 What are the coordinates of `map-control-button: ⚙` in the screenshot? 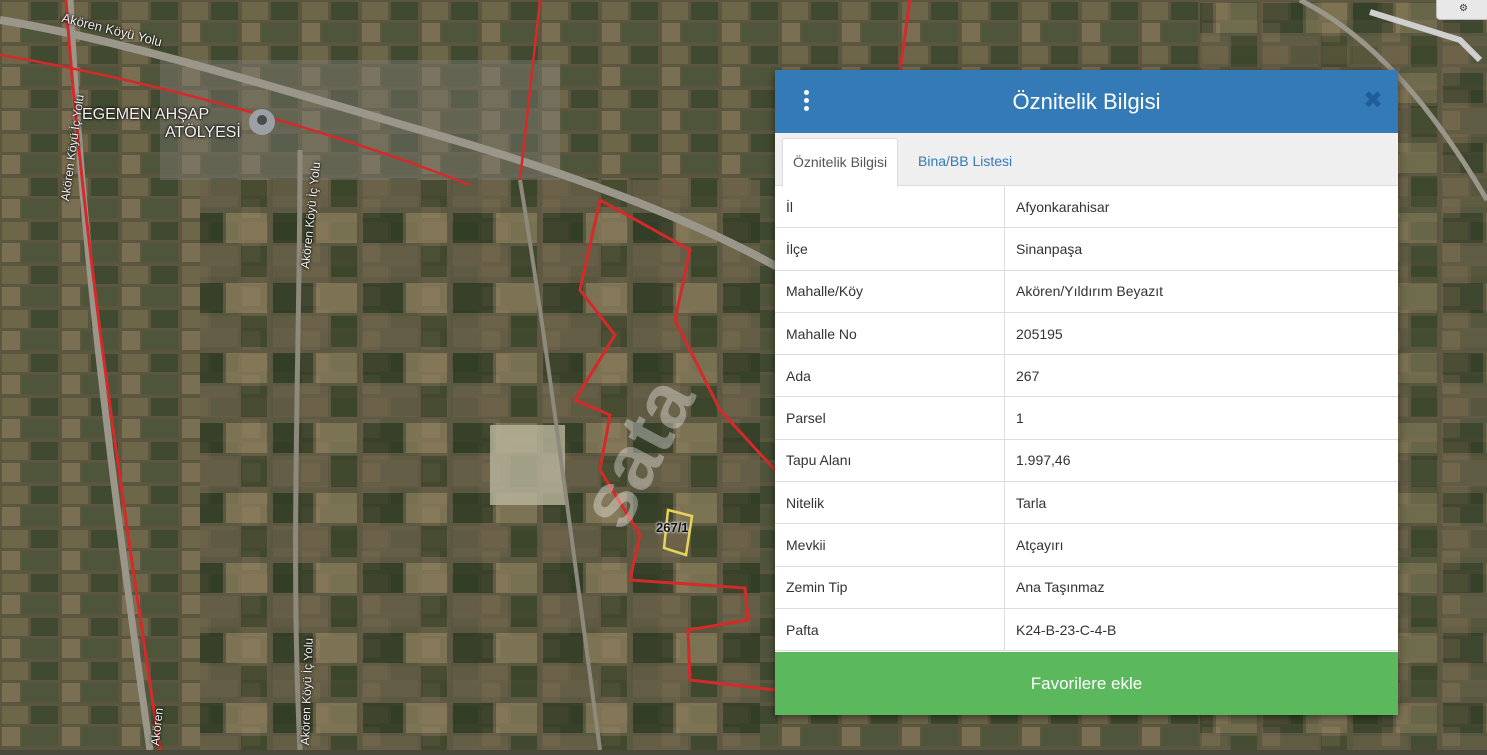 It's located at (1461, 10).